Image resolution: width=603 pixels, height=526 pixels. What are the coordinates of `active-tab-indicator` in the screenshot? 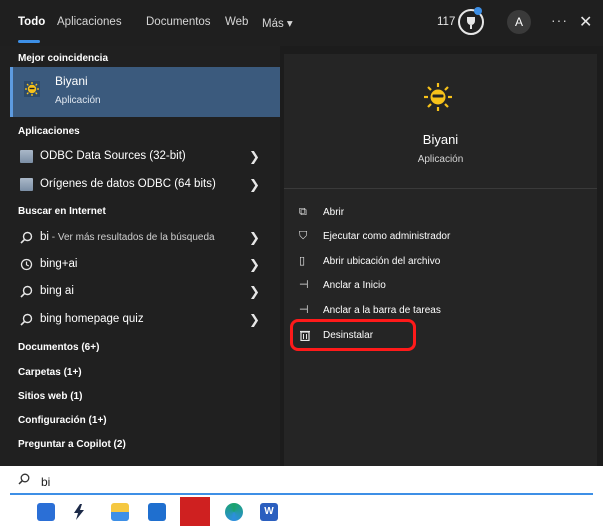 It's located at (29, 41).